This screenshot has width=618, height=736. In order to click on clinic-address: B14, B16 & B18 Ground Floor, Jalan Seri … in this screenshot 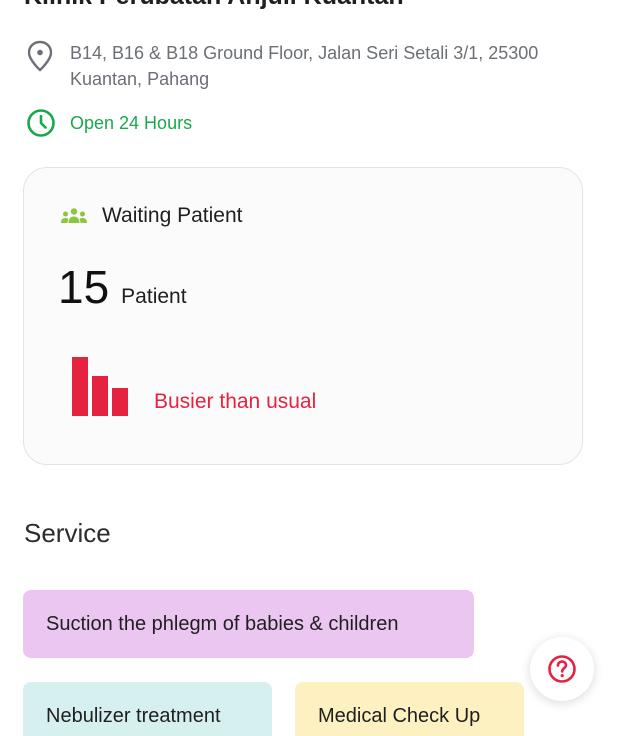, I will do `click(304, 66)`.